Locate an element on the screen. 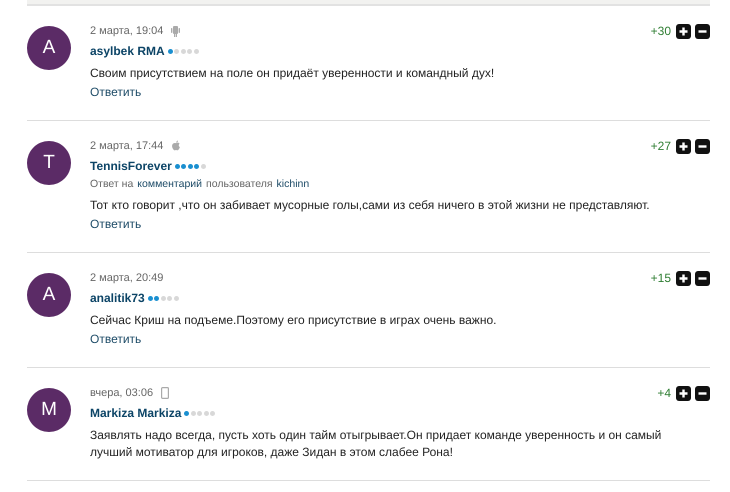 Image resolution: width=730 pixels, height=492 pixels. avatar: M is located at coordinates (49, 410).